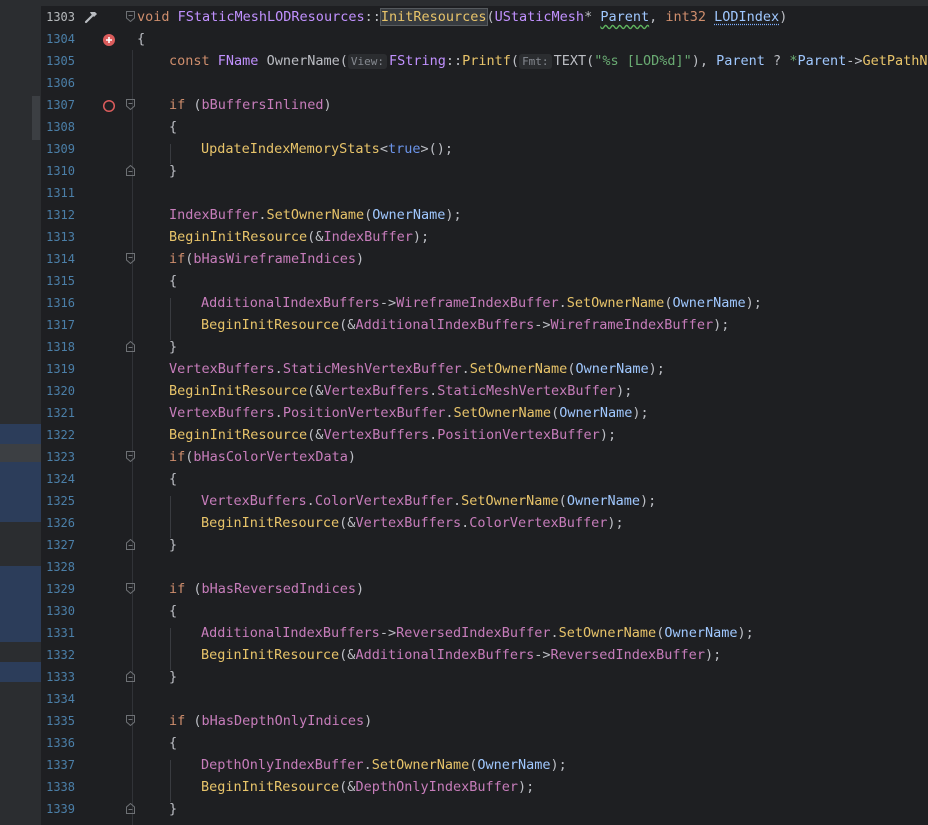 The width and height of the screenshot is (928, 825). I want to click on line-number: 1331, so click(58, 633).